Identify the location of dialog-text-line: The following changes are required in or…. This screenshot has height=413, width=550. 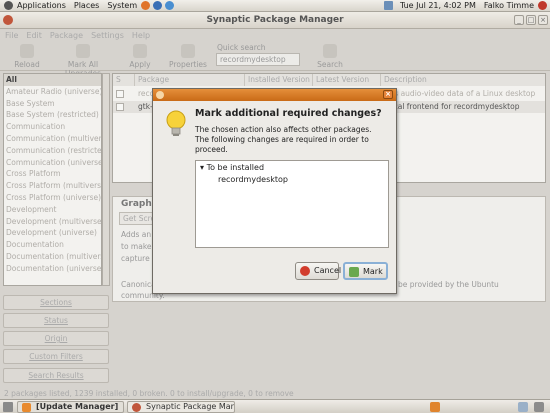
(282, 139).